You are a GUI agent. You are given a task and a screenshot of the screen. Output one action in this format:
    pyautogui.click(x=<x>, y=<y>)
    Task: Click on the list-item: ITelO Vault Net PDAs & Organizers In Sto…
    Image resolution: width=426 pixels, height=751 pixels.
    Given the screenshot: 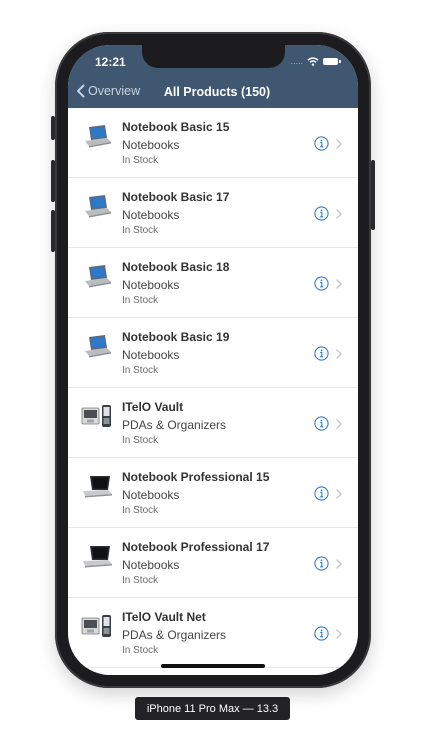 What is the action you would take?
    pyautogui.click(x=213, y=633)
    